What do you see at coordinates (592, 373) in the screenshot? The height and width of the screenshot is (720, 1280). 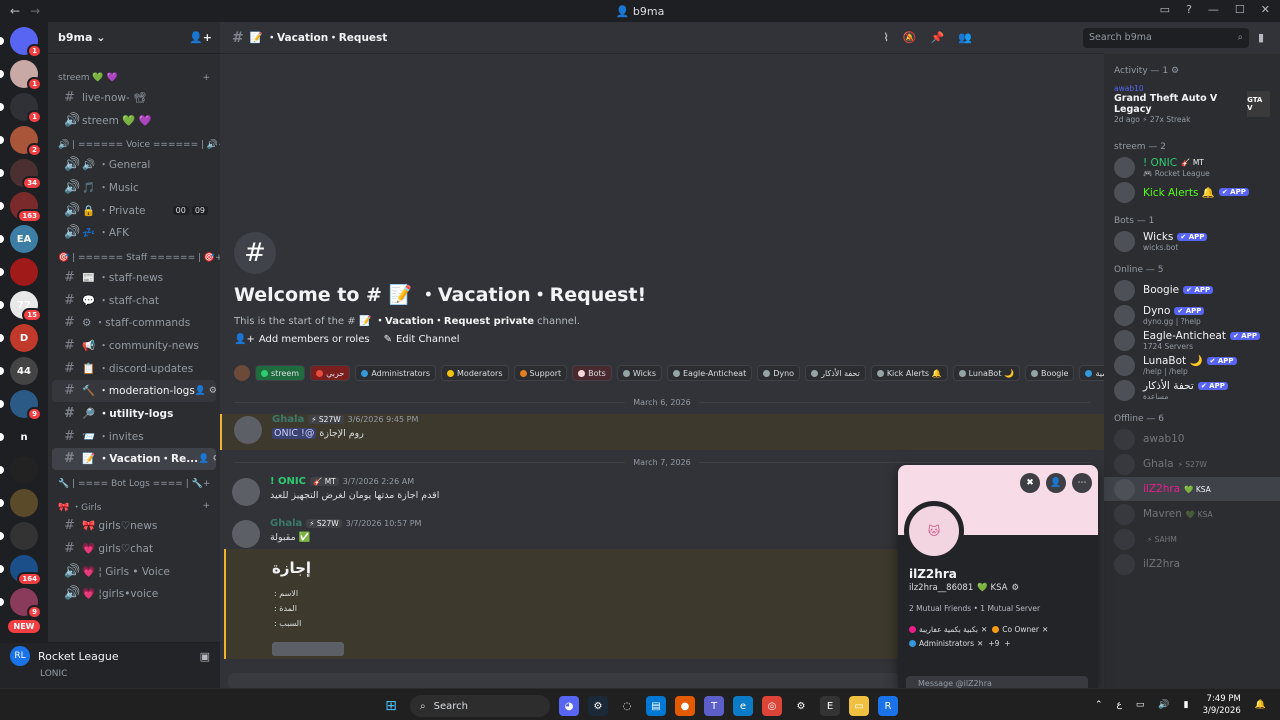 I see `role-chip: Bots` at bounding box center [592, 373].